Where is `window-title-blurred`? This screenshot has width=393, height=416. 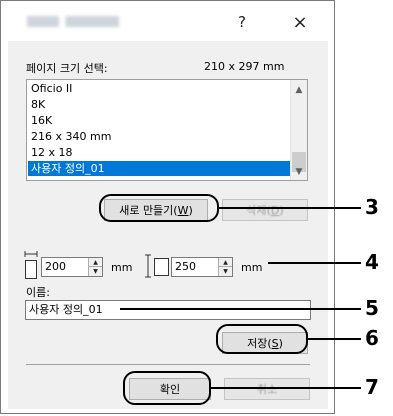
window-title-blurred is located at coordinates (73, 21).